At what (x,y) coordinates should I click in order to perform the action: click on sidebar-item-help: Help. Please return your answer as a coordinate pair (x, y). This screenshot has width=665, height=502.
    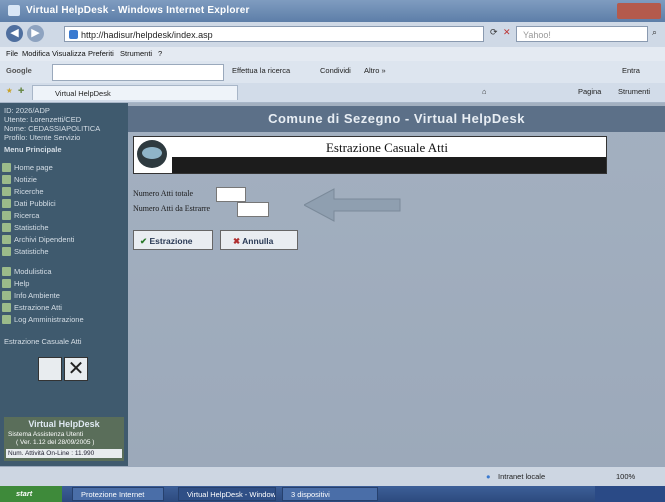
    Looking at the image, I should click on (21, 283).